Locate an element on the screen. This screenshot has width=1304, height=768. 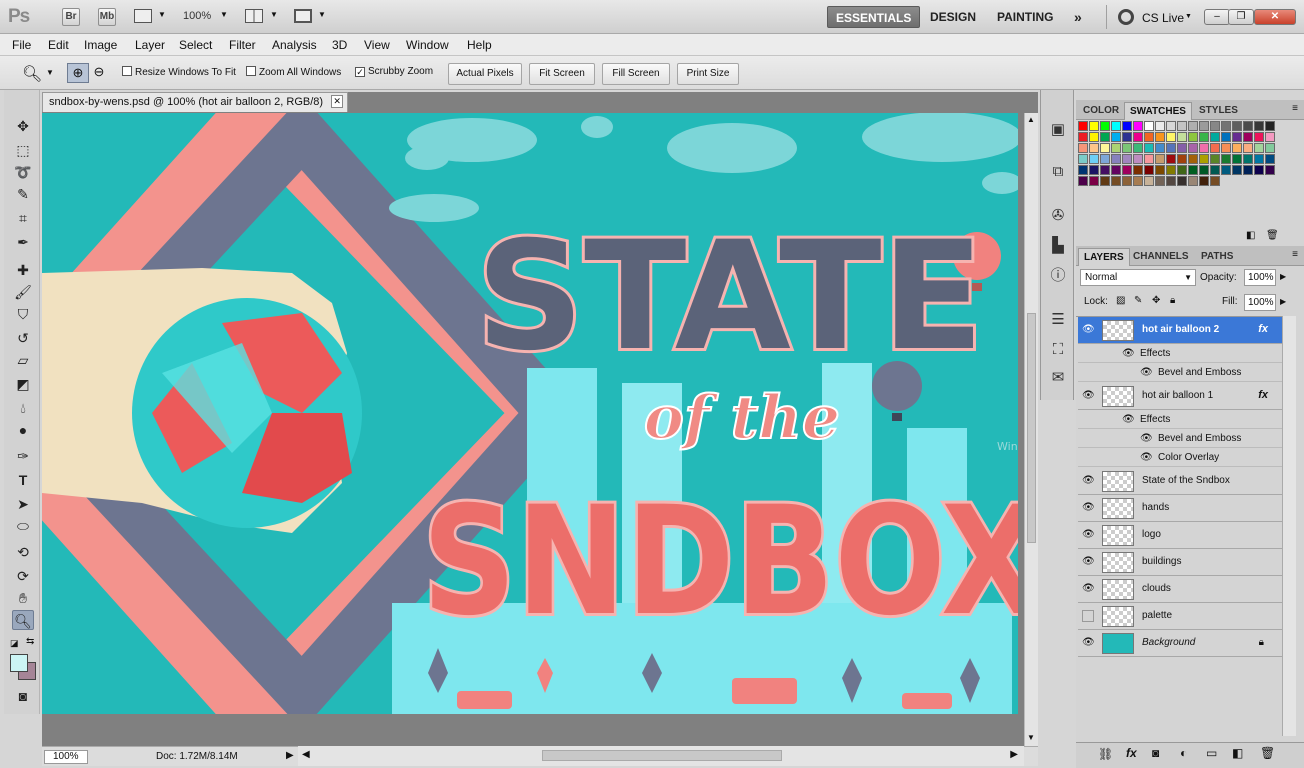
close-window-button: ✕ is located at coordinates (1275, 17).